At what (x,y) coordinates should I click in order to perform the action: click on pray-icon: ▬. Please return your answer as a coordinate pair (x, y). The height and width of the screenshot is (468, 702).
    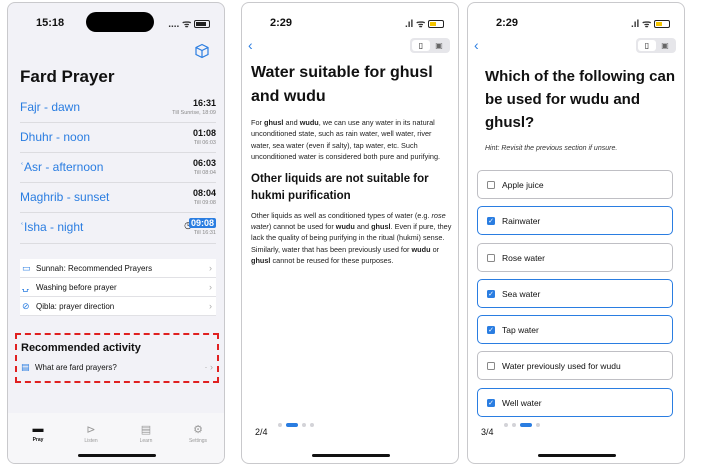
    Looking at the image, I should click on (38, 429).